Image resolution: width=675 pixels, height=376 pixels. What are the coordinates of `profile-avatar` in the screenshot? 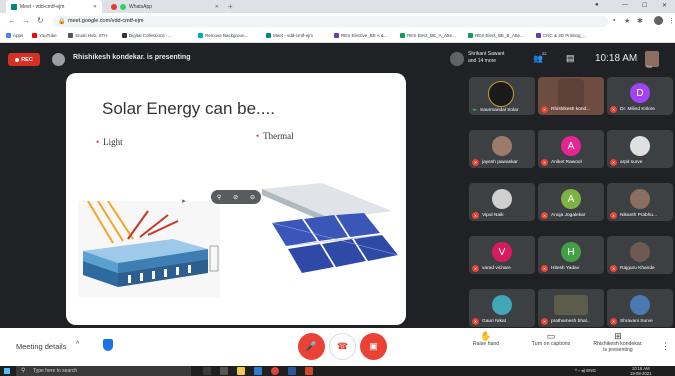 It's located at (658, 20).